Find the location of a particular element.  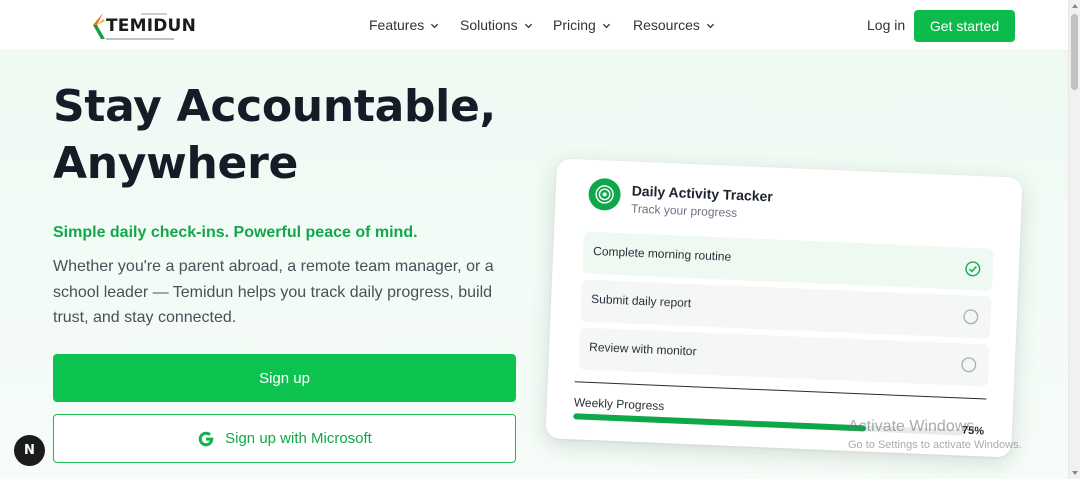

tracker-title: Daily Activity Tracker is located at coordinates (702, 193).